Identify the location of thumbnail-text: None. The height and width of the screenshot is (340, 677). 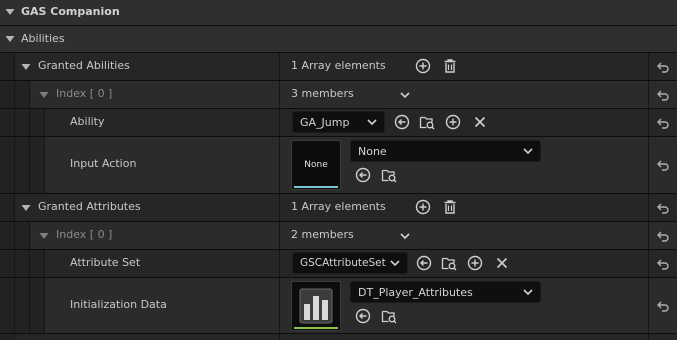
(316, 165).